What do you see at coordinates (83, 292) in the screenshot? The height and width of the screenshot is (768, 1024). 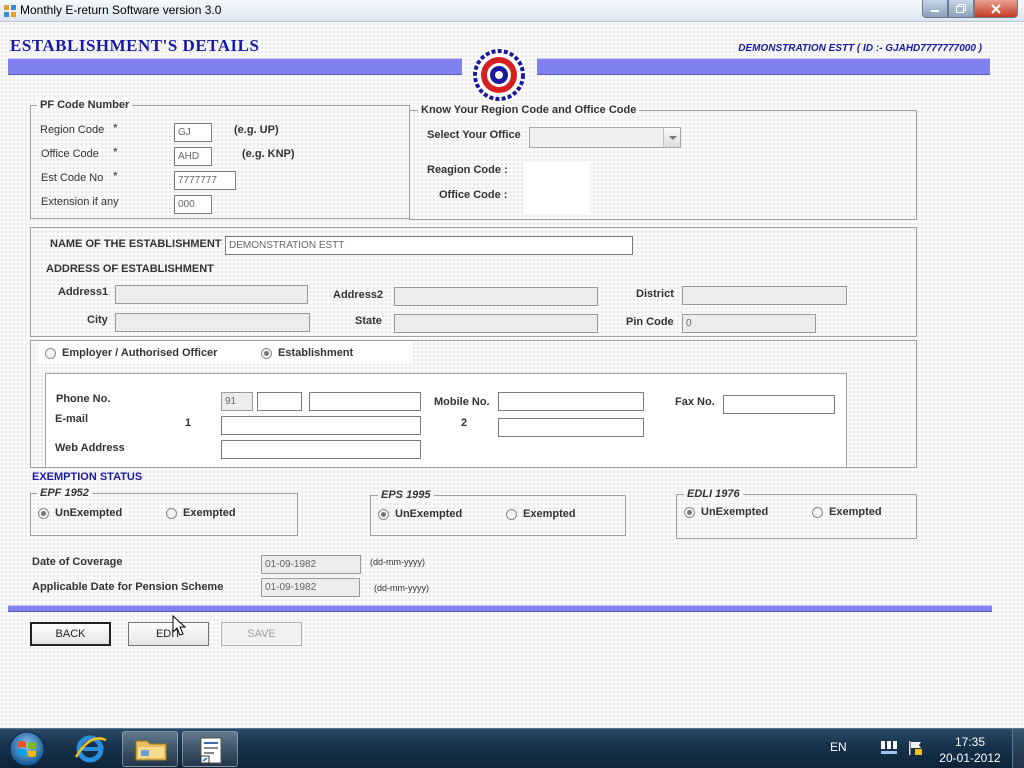 I see `address1-label: Address1` at bounding box center [83, 292].